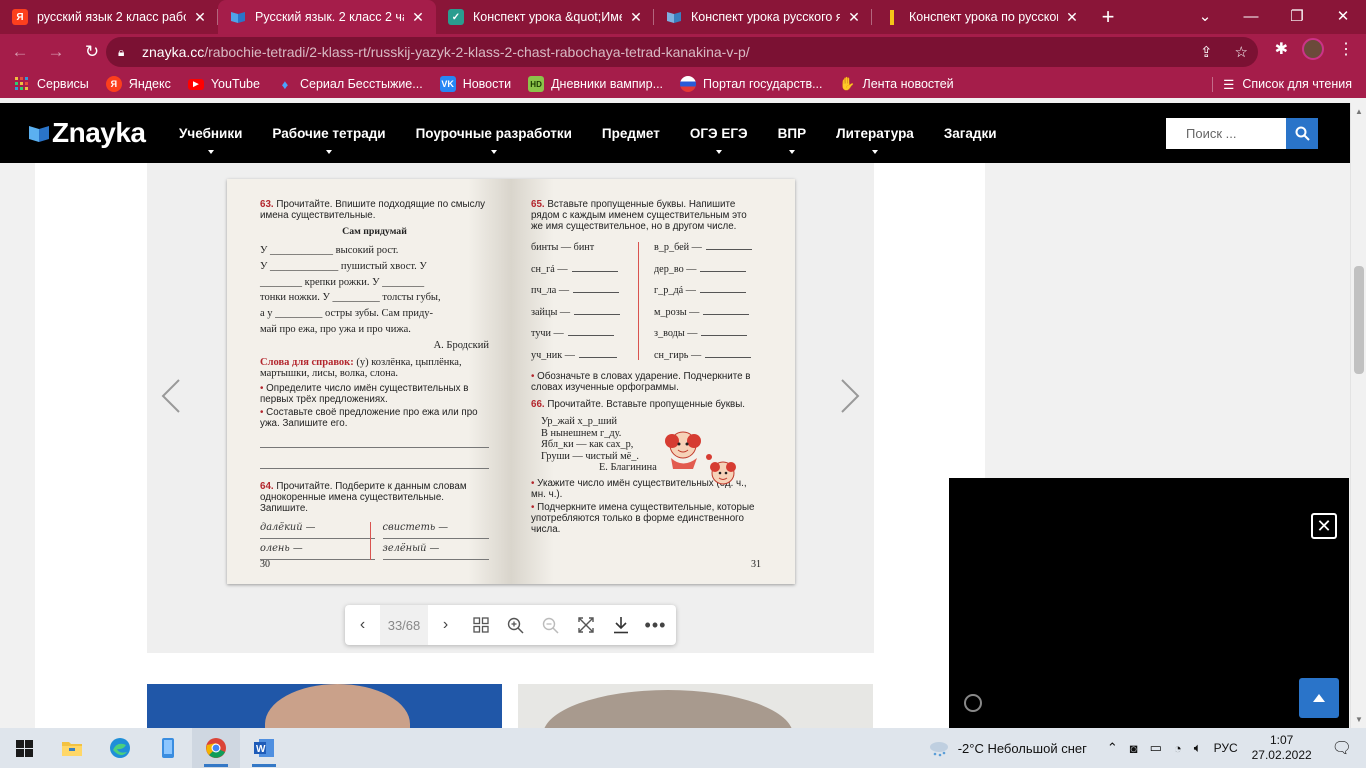  Describe the element at coordinates (72, 748) in the screenshot. I see `taskbar-file-explorer` at that location.